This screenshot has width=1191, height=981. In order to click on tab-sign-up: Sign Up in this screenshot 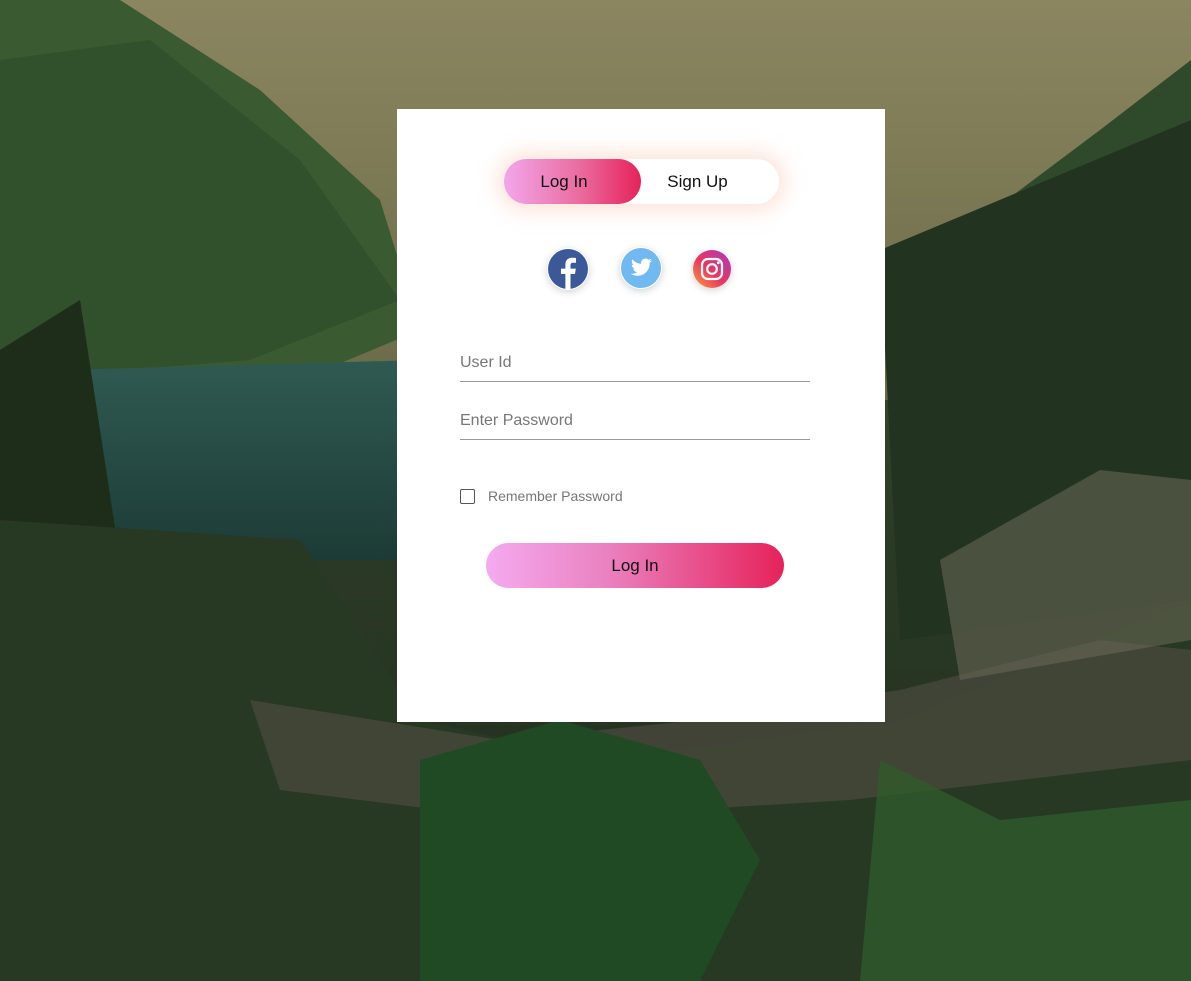, I will do `click(697, 181)`.